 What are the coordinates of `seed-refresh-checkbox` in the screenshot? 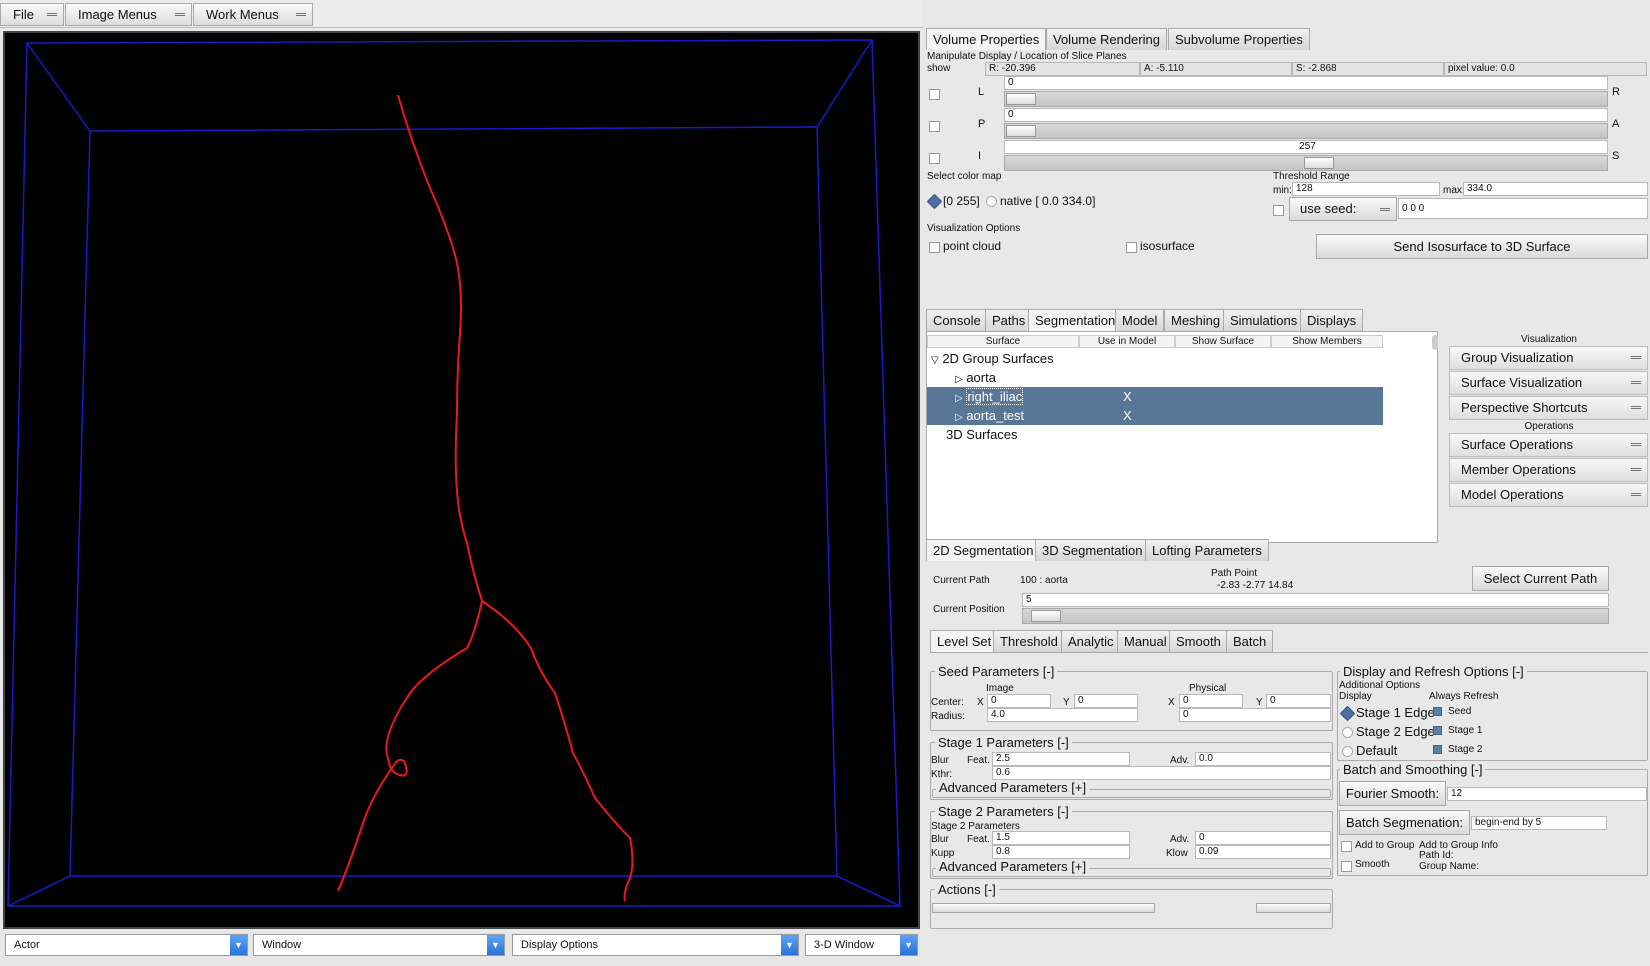 It's located at (1437, 711).